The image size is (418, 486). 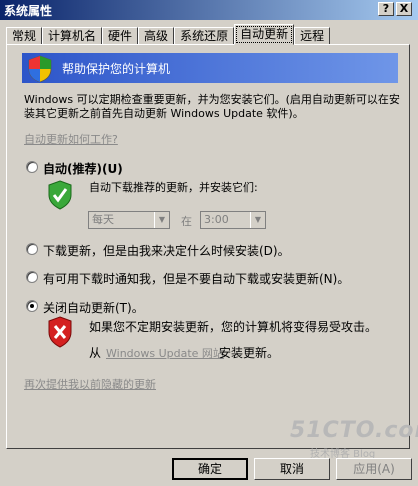 I want to click on time-select: 3:00 ▼, so click(x=233, y=220).